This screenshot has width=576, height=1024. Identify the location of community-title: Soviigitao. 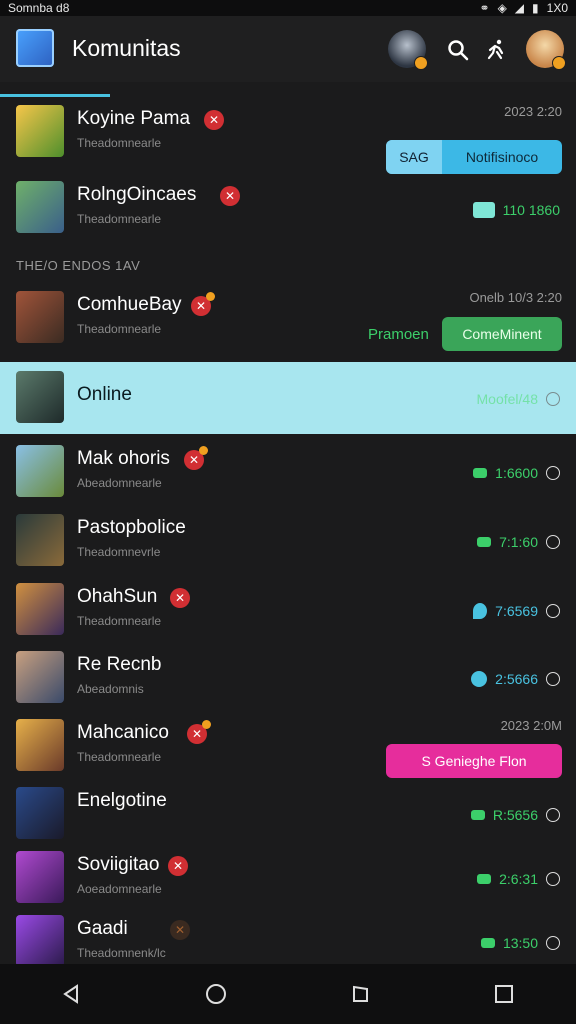
(118, 864).